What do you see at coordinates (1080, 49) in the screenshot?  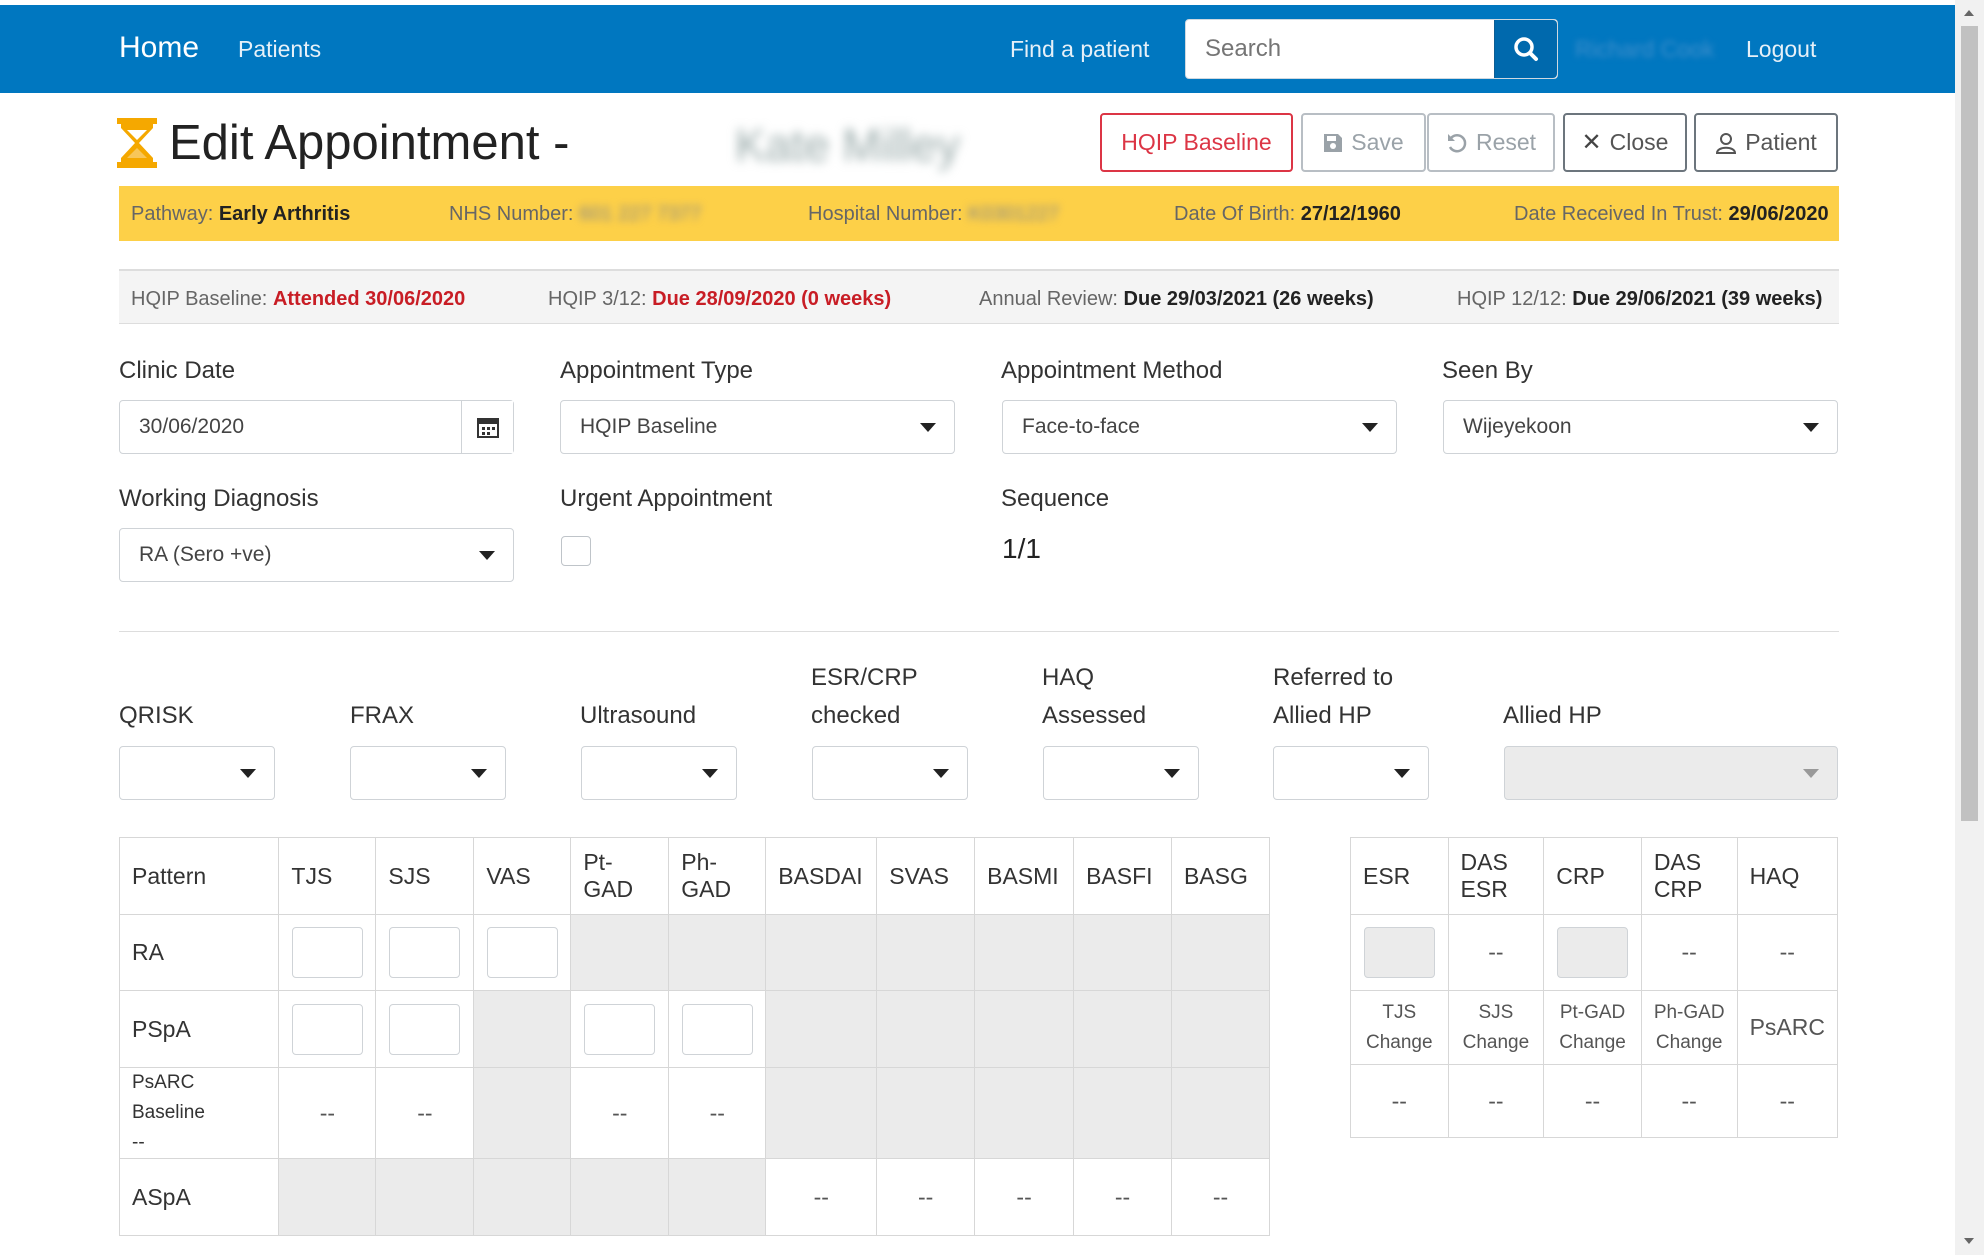 I see `find-patient-label: Find a patient` at bounding box center [1080, 49].